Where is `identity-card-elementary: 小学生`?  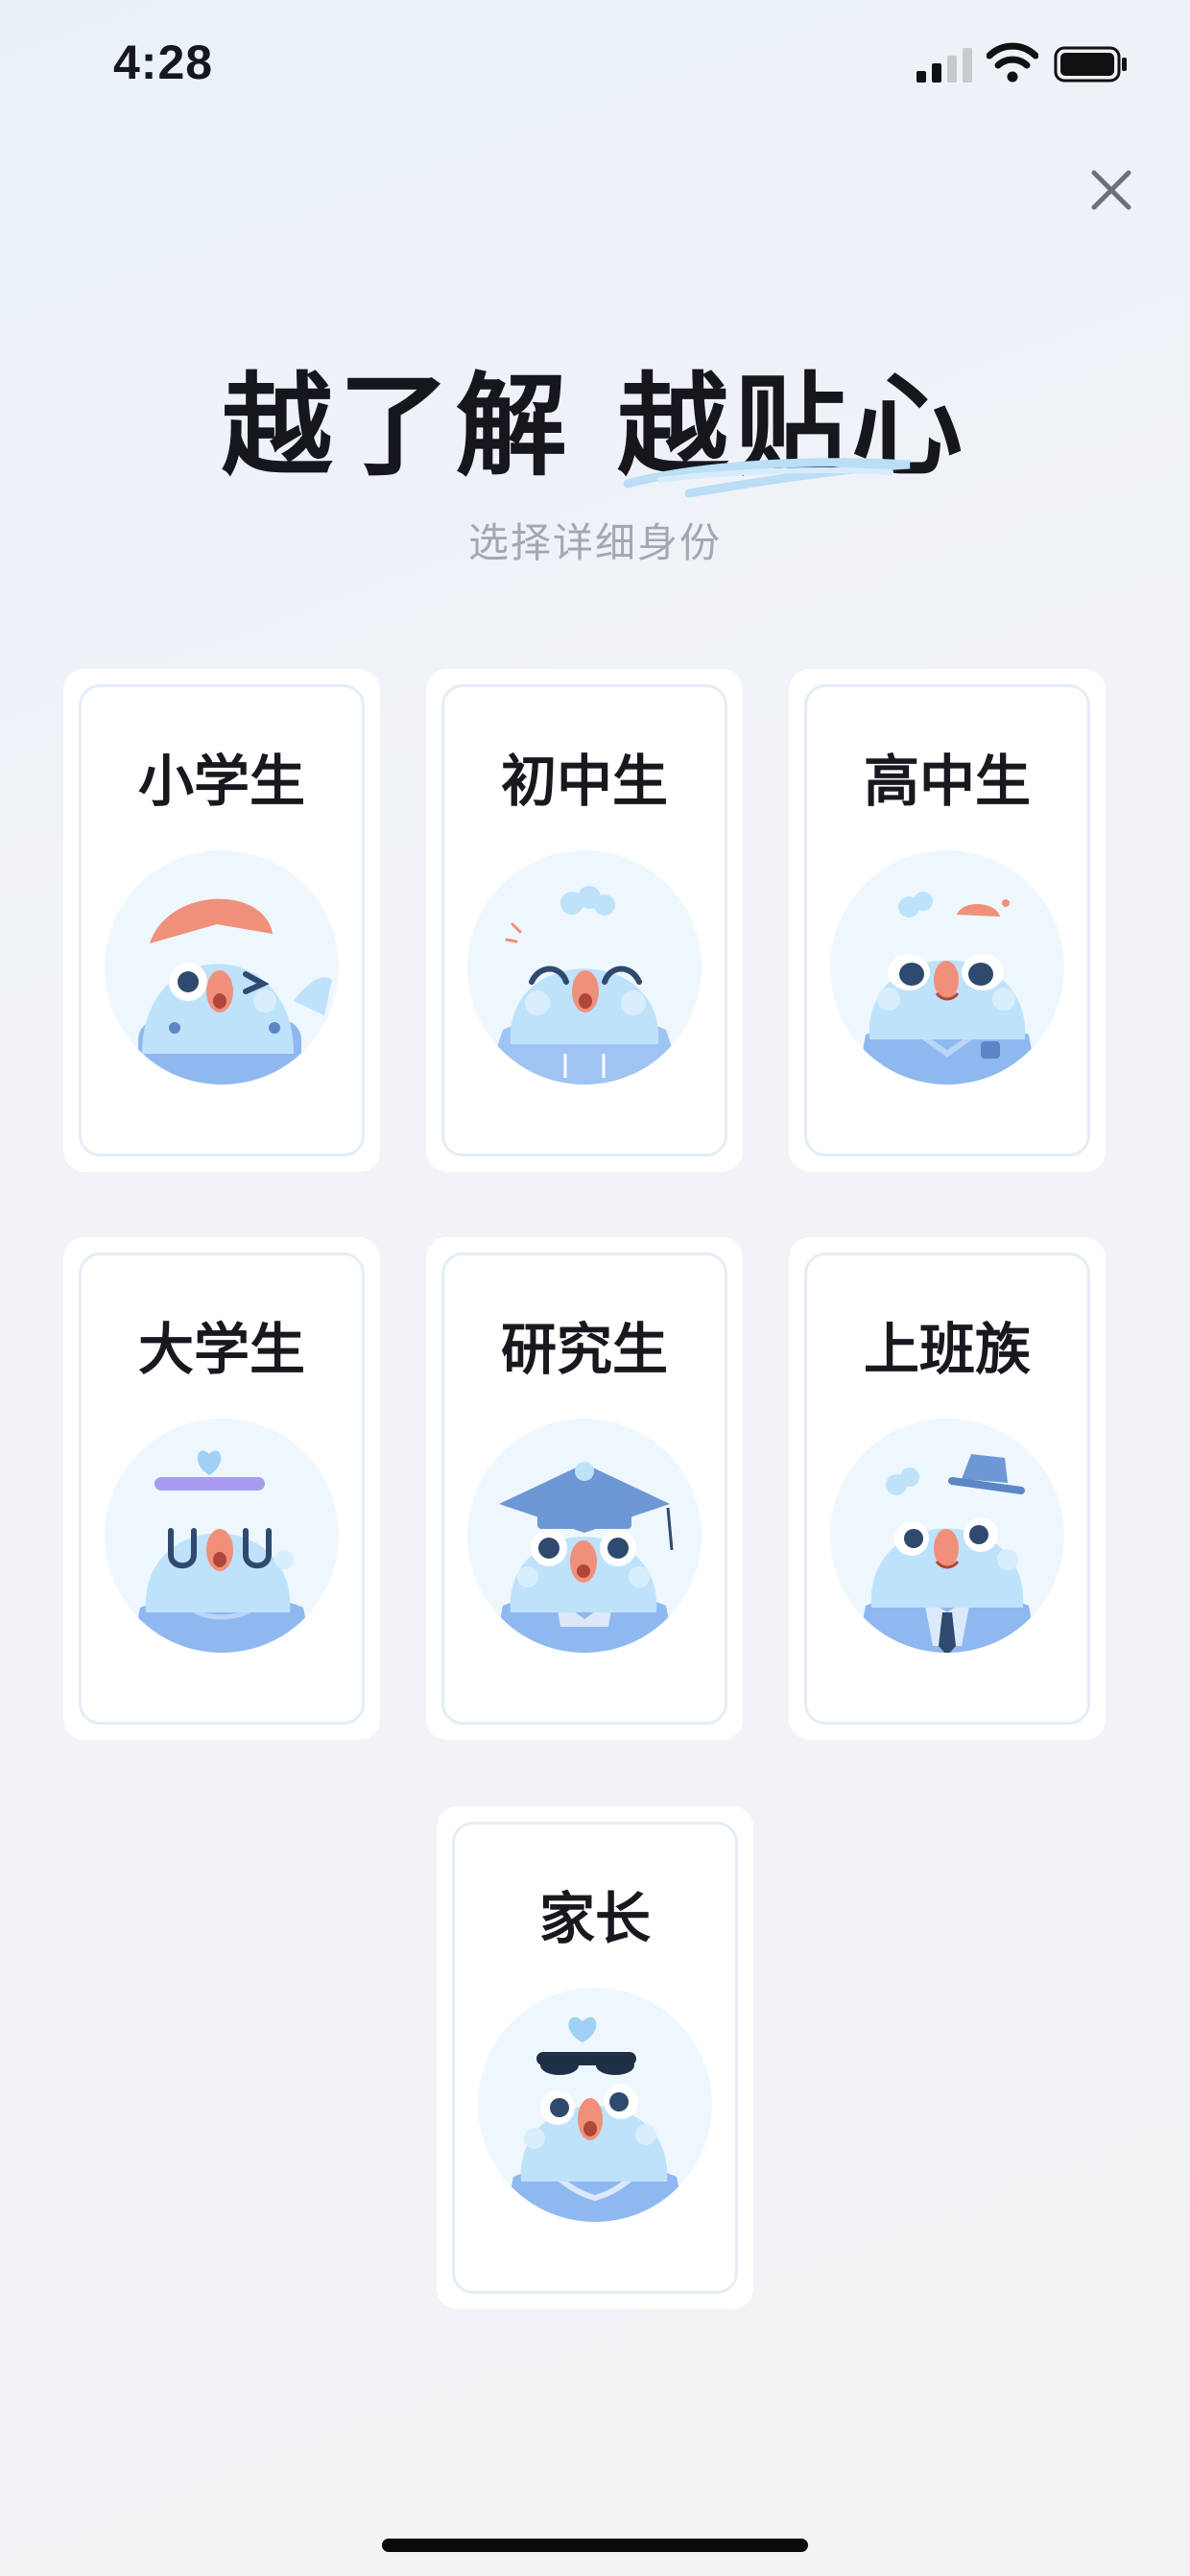
identity-card-elementary: 小学生 is located at coordinates (222, 920).